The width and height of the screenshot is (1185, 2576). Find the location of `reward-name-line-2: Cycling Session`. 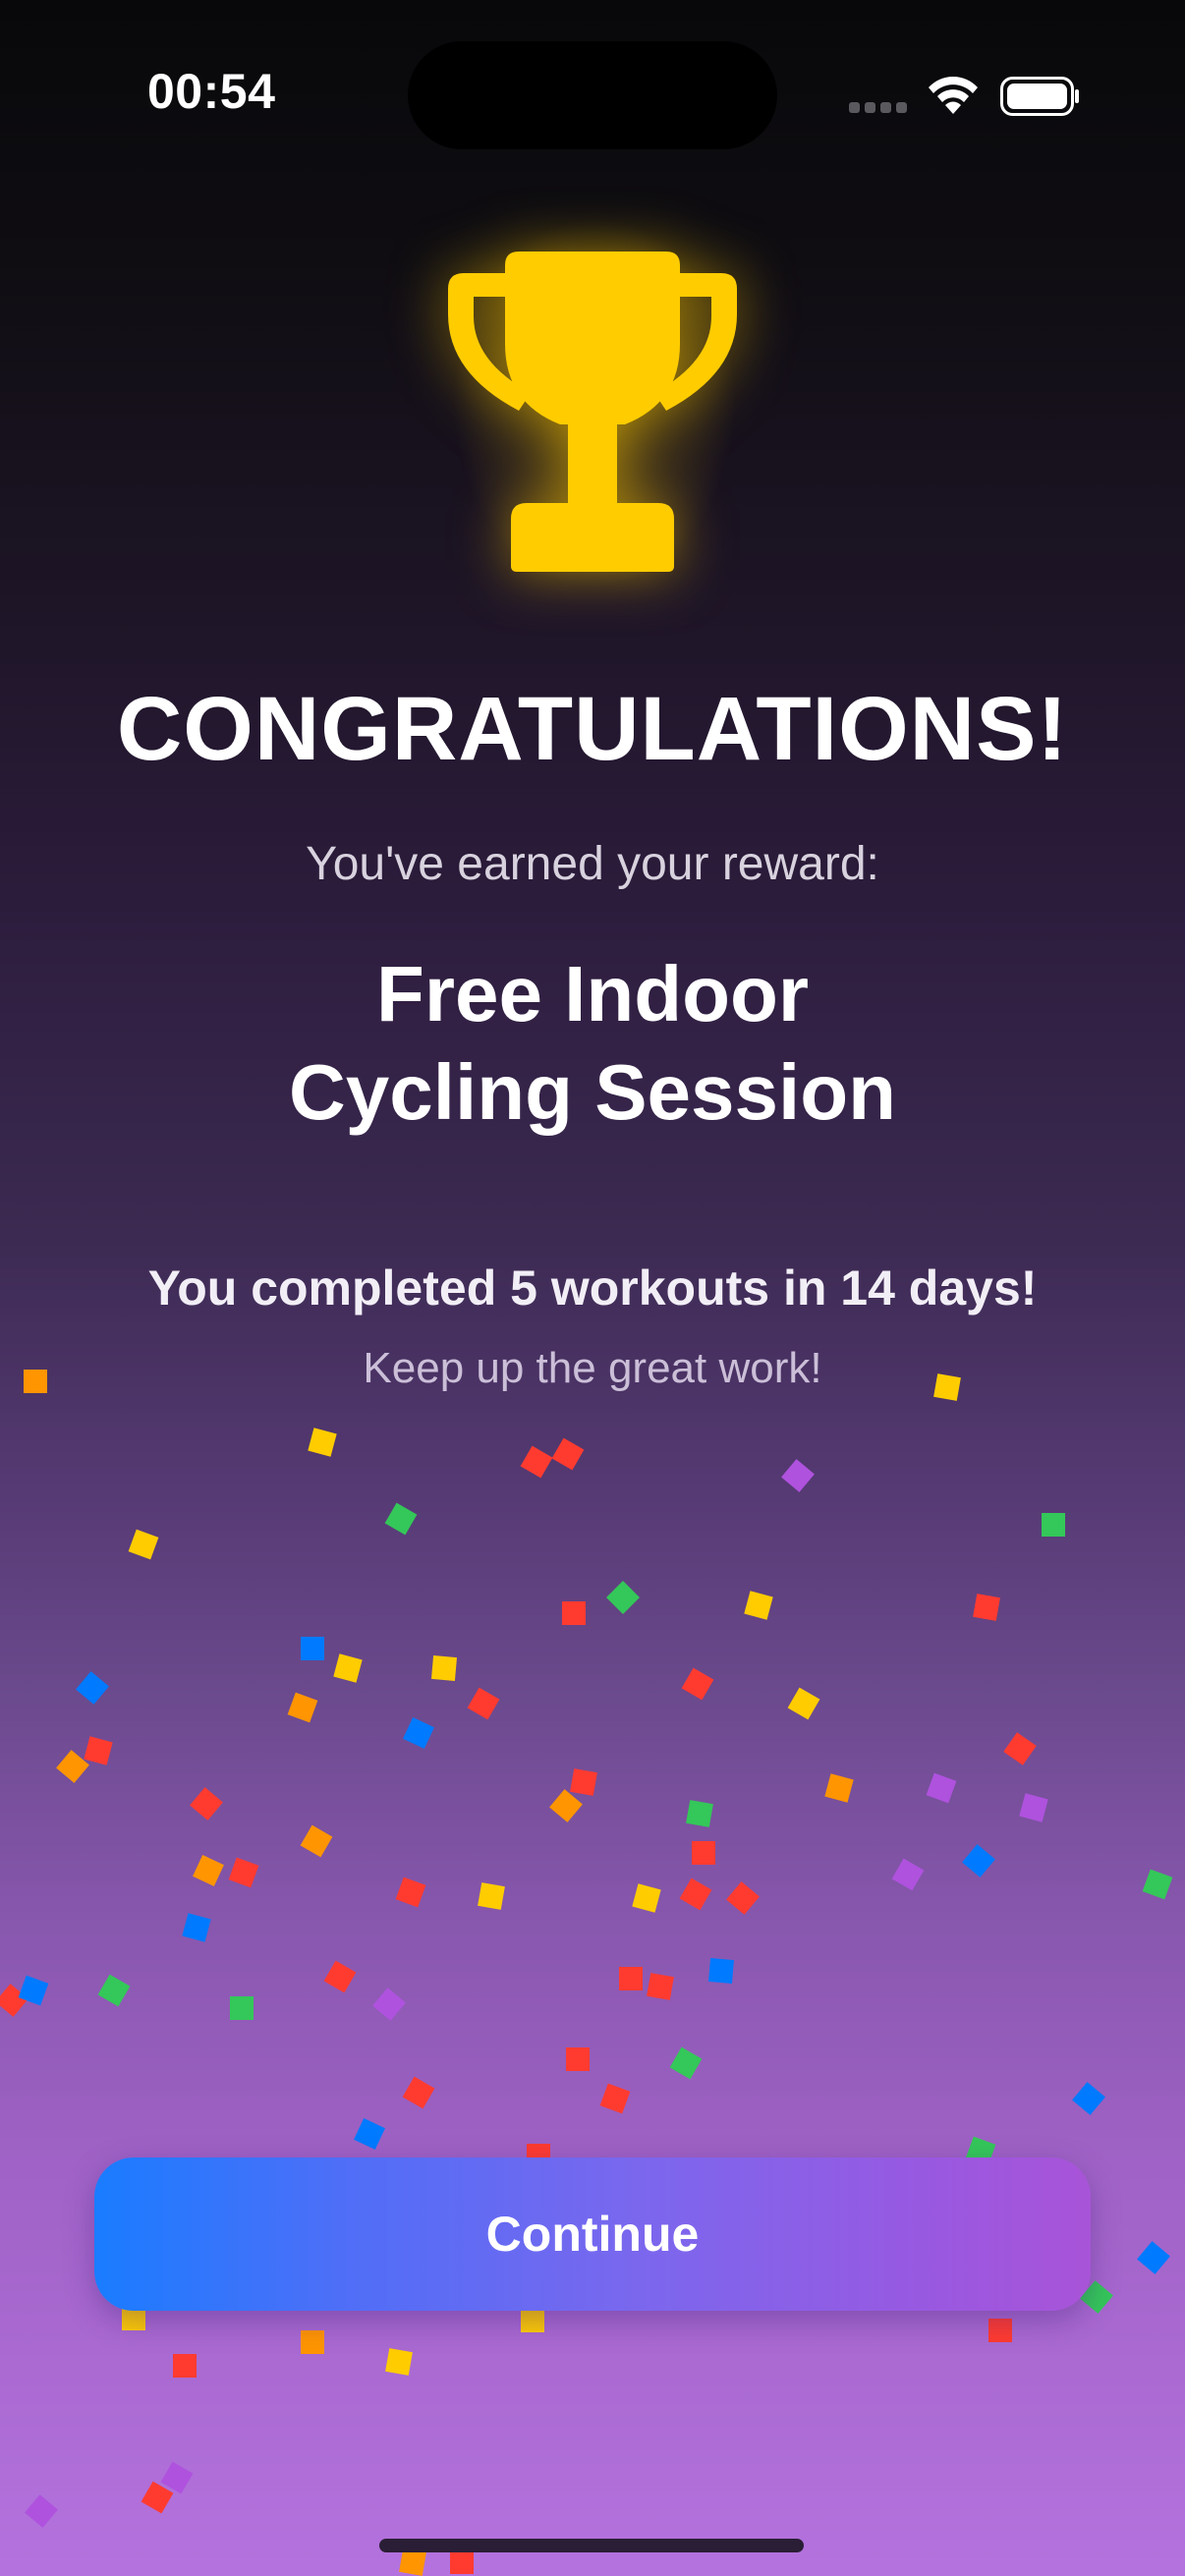

reward-name-line-2: Cycling Session is located at coordinates (592, 1092).